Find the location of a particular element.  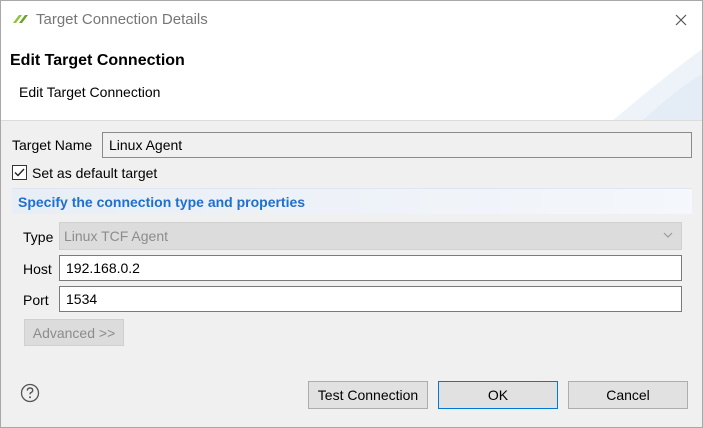

test-connection-button: Test Connection is located at coordinates (368, 395).